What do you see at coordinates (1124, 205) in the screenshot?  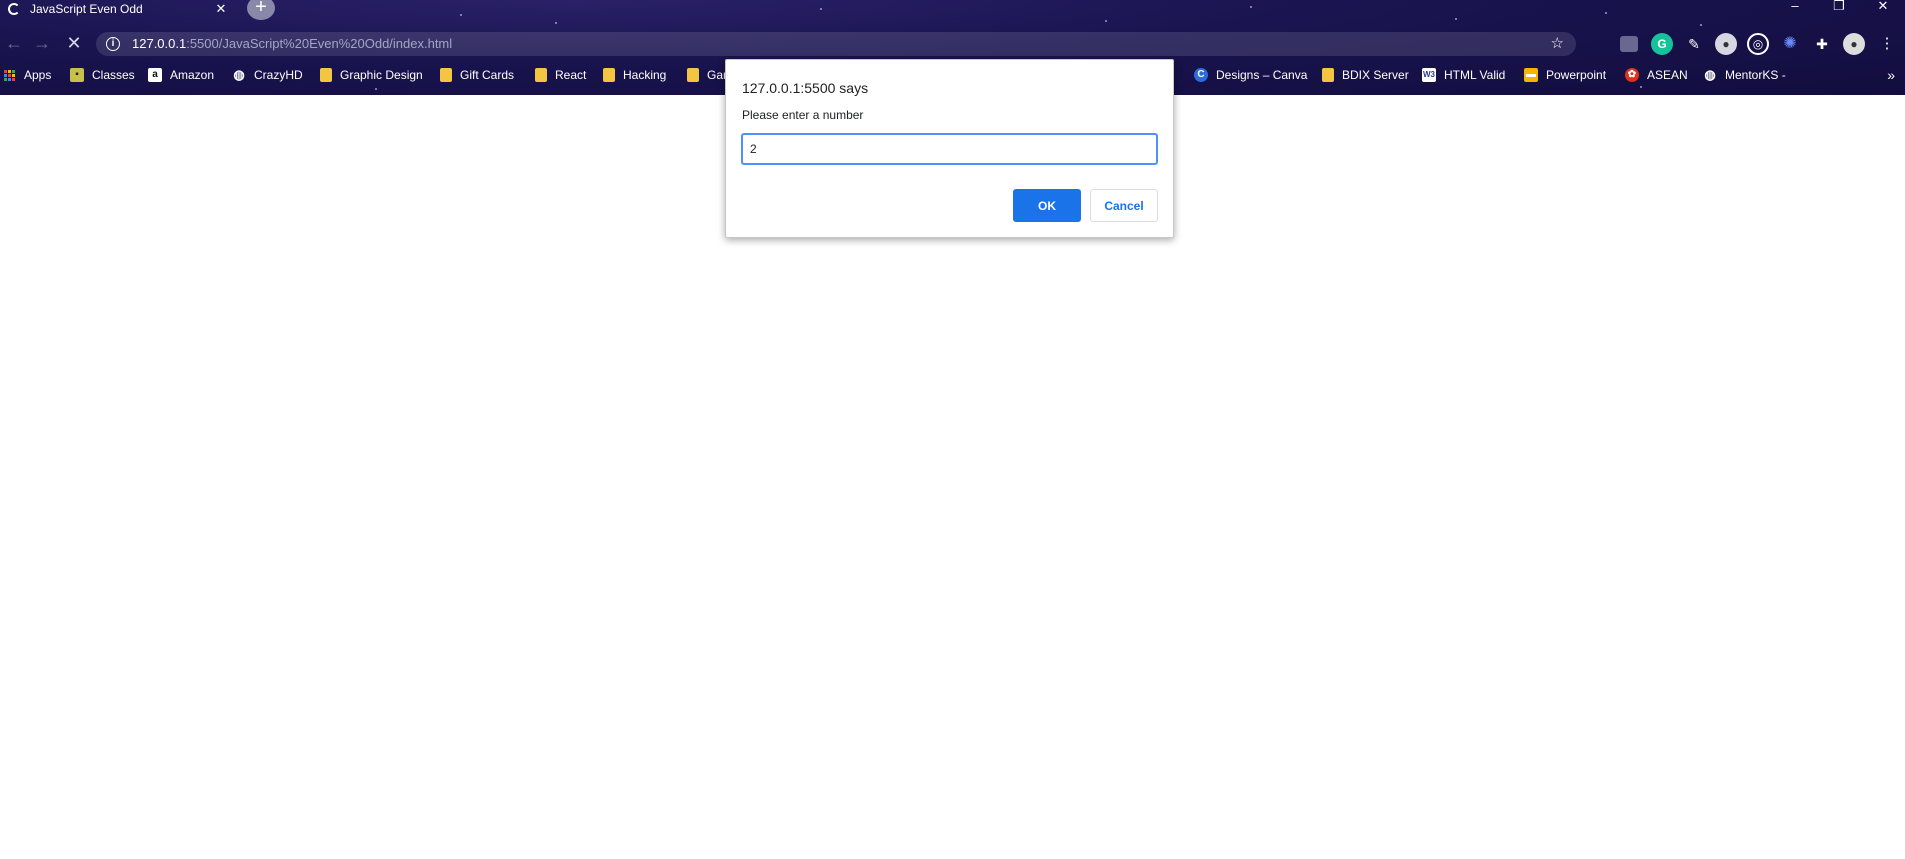 I see `cancel-button: Cancel` at bounding box center [1124, 205].